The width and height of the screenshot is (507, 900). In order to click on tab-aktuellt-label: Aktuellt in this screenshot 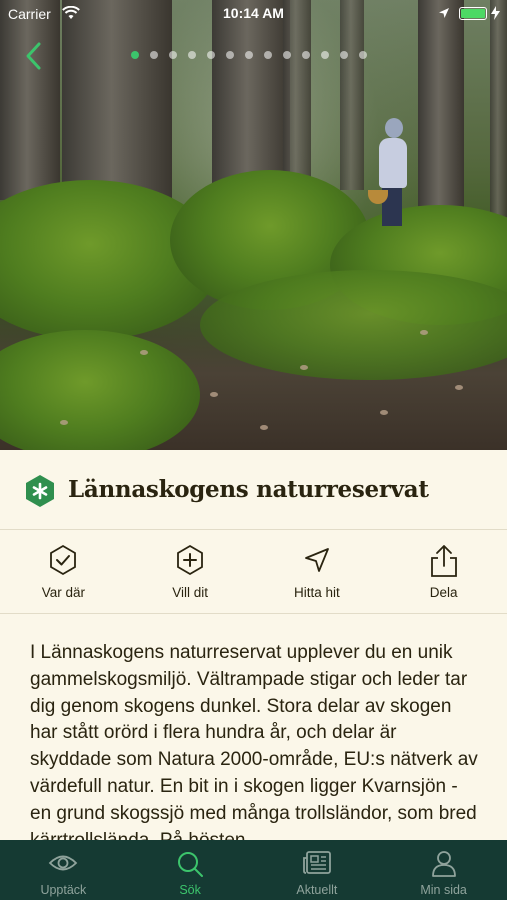, I will do `click(317, 890)`.